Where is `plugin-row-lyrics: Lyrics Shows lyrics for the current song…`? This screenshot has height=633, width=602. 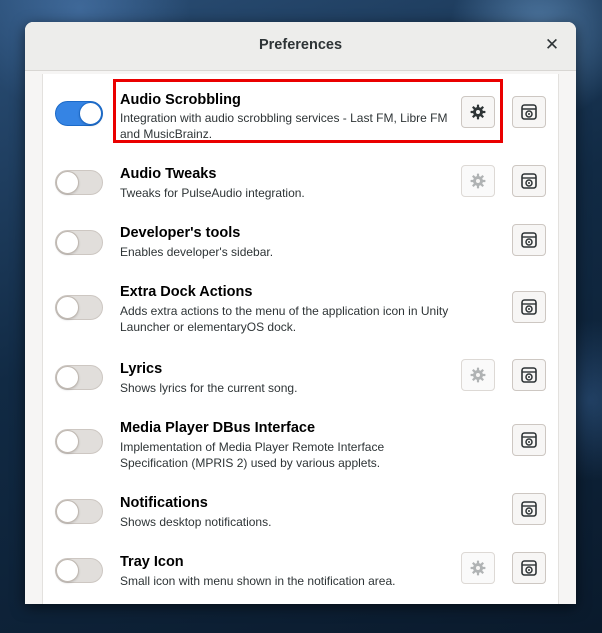 plugin-row-lyrics: Lyrics Shows lyrics for the current song… is located at coordinates (300, 378).